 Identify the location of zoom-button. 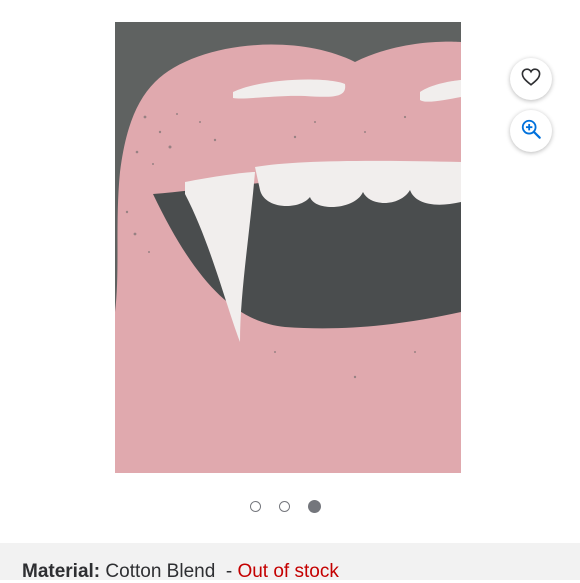
(531, 131).